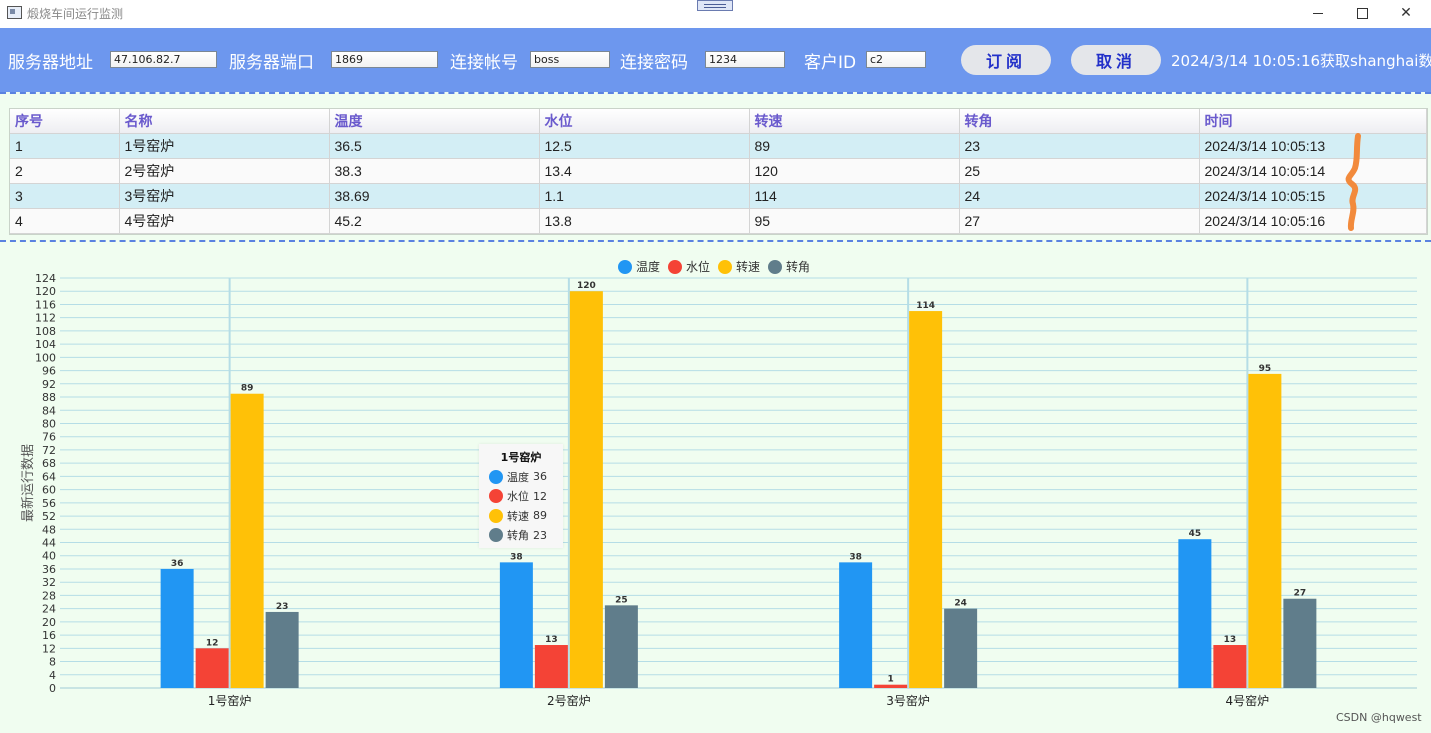 The image size is (1431, 733). Describe the element at coordinates (49, 463) in the screenshot. I see `y-tick-label: 68` at that location.